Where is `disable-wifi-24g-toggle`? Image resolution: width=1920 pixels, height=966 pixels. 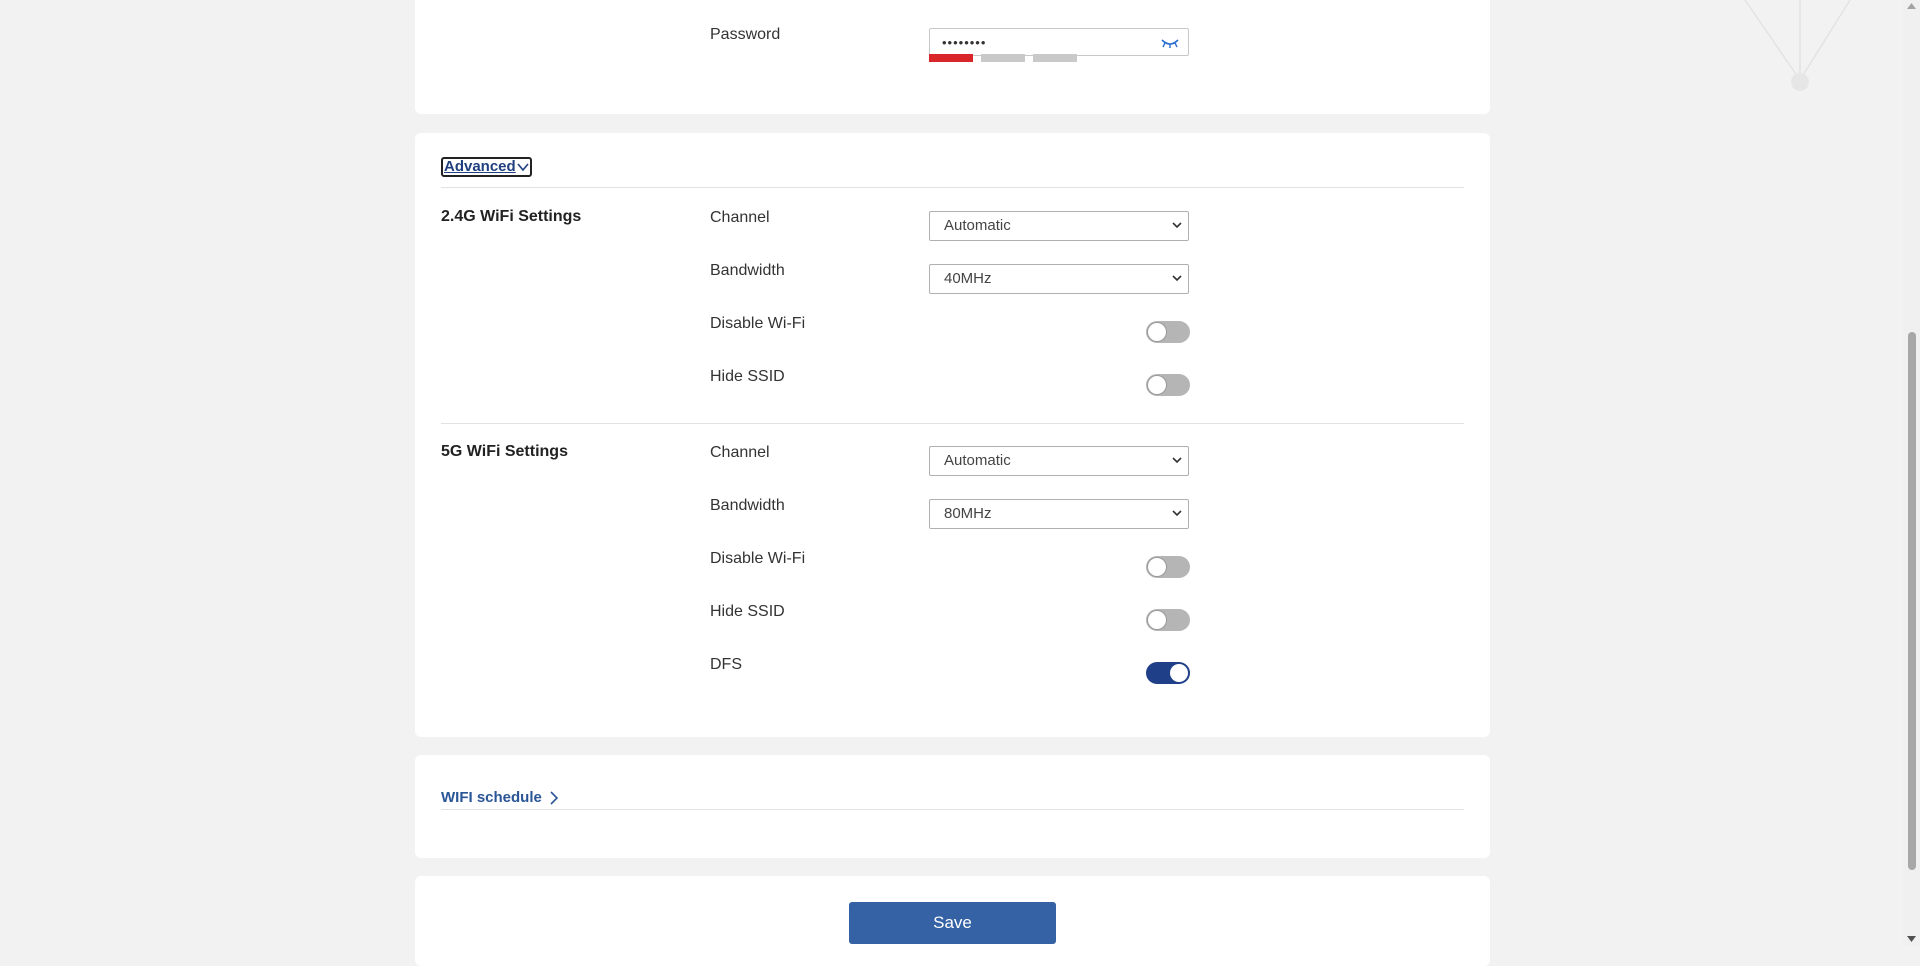
disable-wifi-24g-toggle is located at coordinates (1168, 332).